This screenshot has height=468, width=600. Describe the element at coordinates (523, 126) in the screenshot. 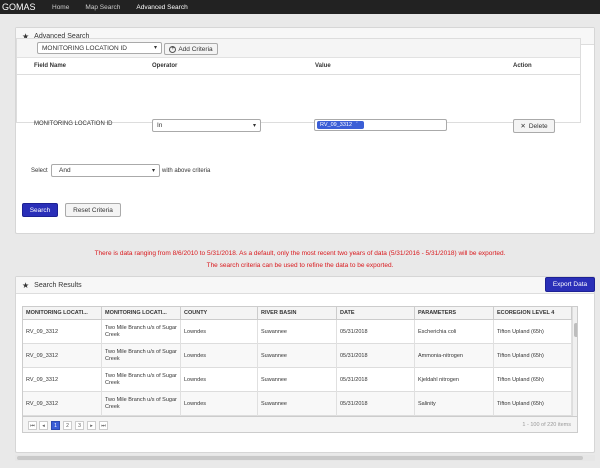

I see `close-icon: ✕` at that location.